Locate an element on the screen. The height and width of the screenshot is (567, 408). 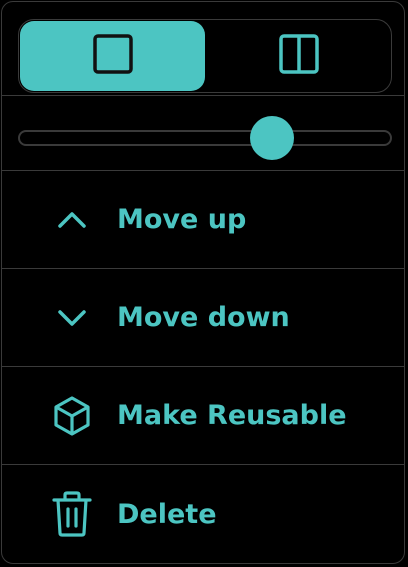
cube-icon is located at coordinates (72, 416).